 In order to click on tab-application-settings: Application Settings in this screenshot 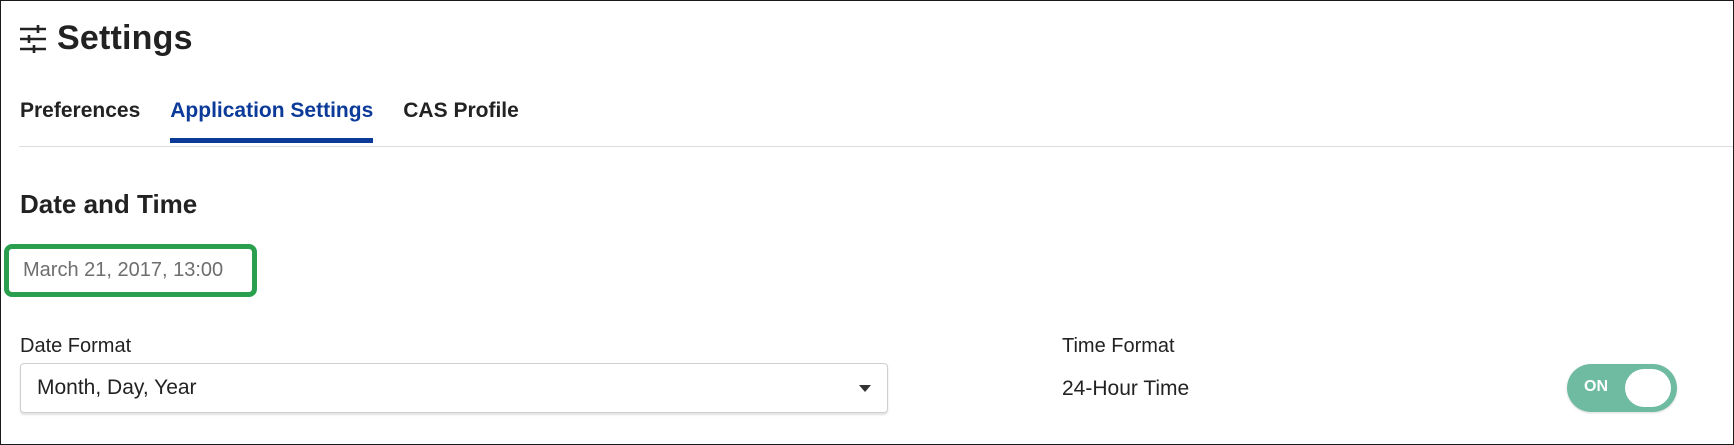, I will do `click(272, 121)`.